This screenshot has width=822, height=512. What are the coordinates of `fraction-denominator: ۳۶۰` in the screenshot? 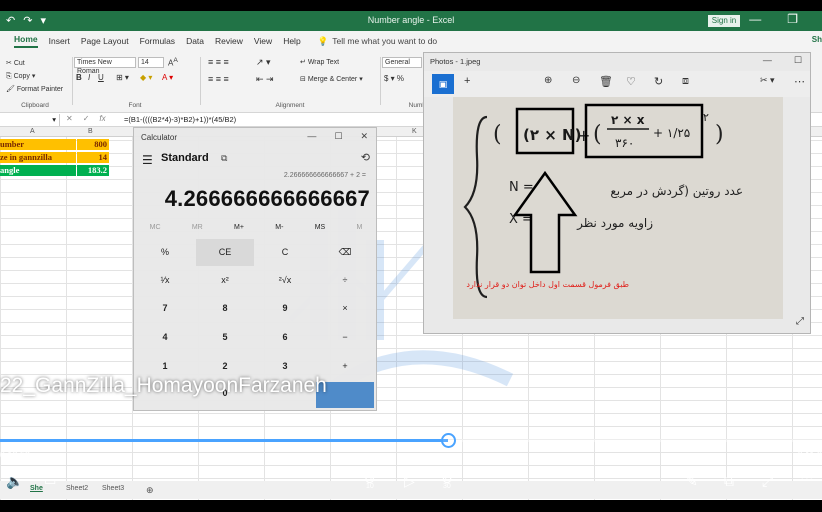 It's located at (624, 143).